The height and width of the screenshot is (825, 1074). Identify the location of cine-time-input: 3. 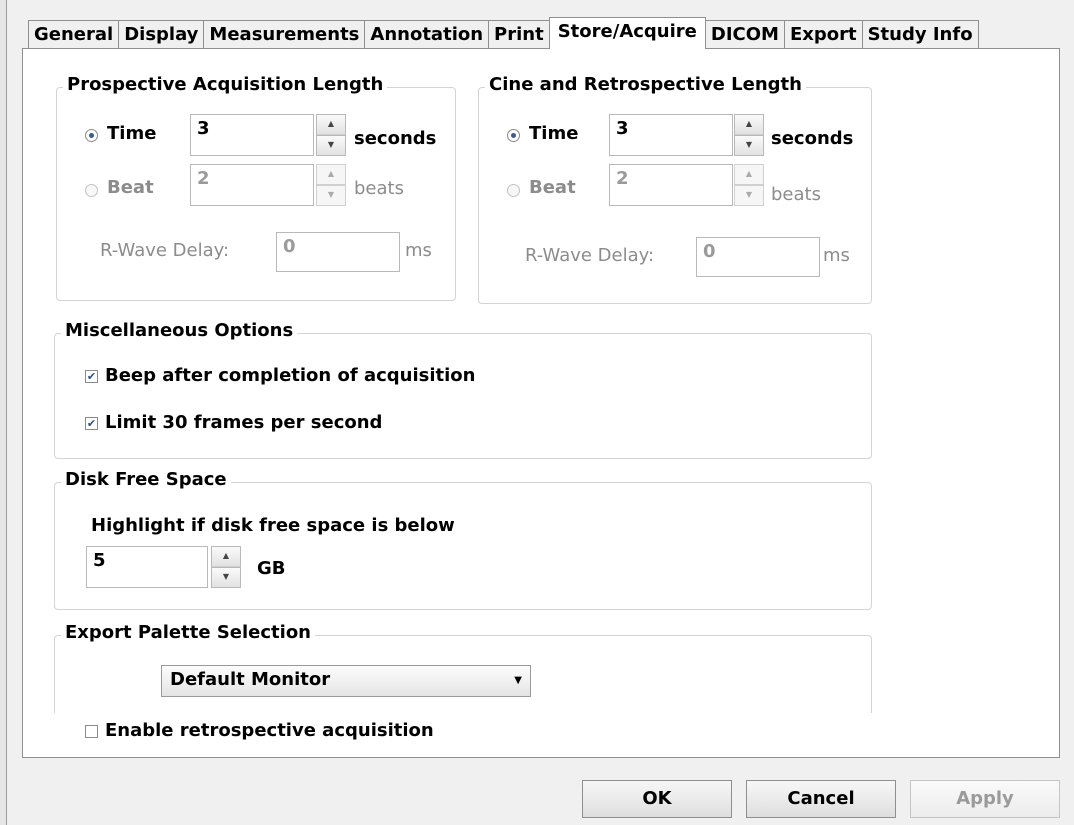
(671, 135).